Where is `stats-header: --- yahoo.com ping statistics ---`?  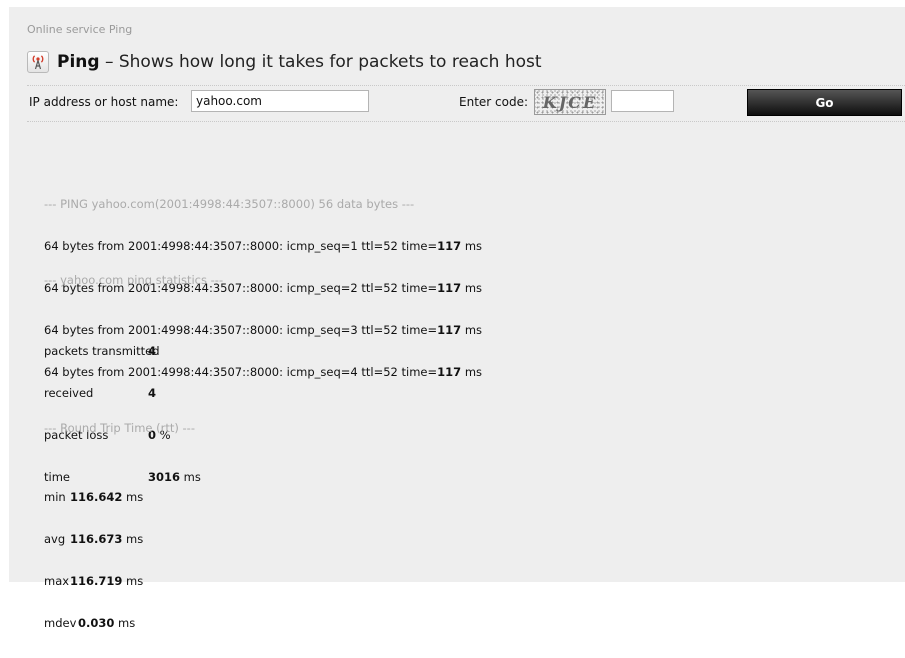
stats-header: --- yahoo.com ping statistics --- is located at coordinates (134, 280).